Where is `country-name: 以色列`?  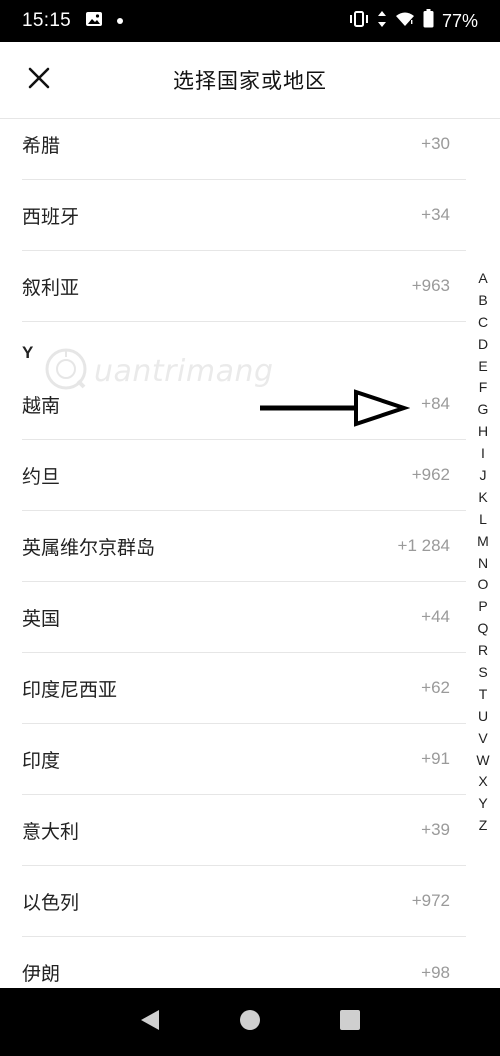
country-name: 以色列 is located at coordinates (51, 902).